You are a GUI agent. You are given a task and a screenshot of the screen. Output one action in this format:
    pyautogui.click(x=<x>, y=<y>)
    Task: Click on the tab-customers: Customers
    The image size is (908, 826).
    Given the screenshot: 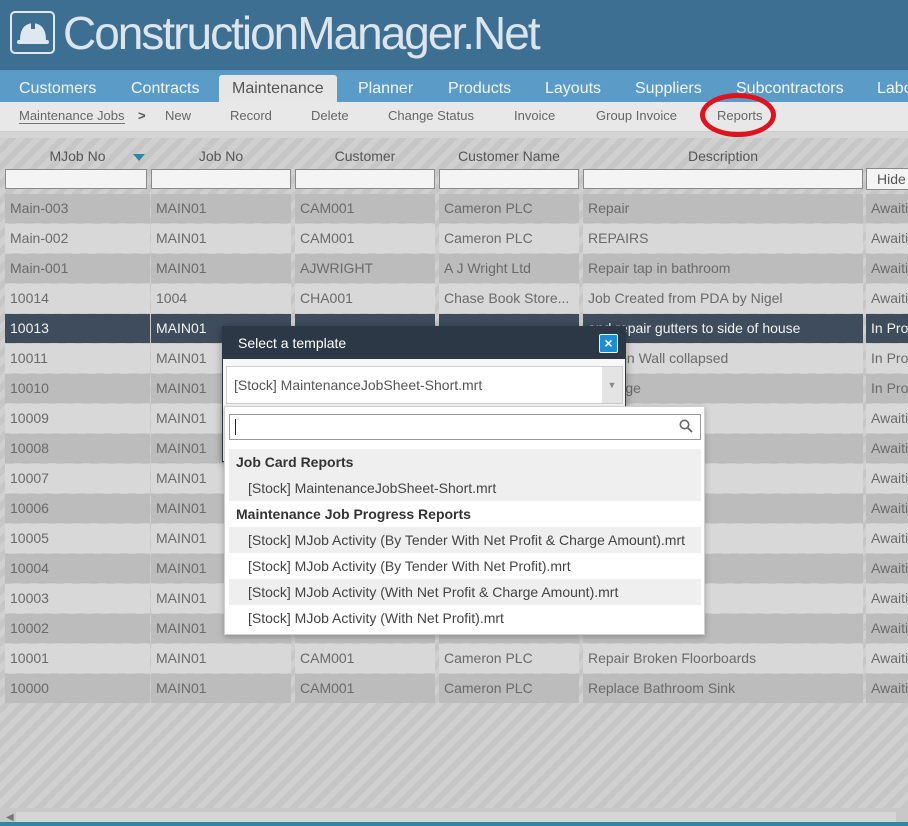 What is the action you would take?
    pyautogui.click(x=57, y=88)
    